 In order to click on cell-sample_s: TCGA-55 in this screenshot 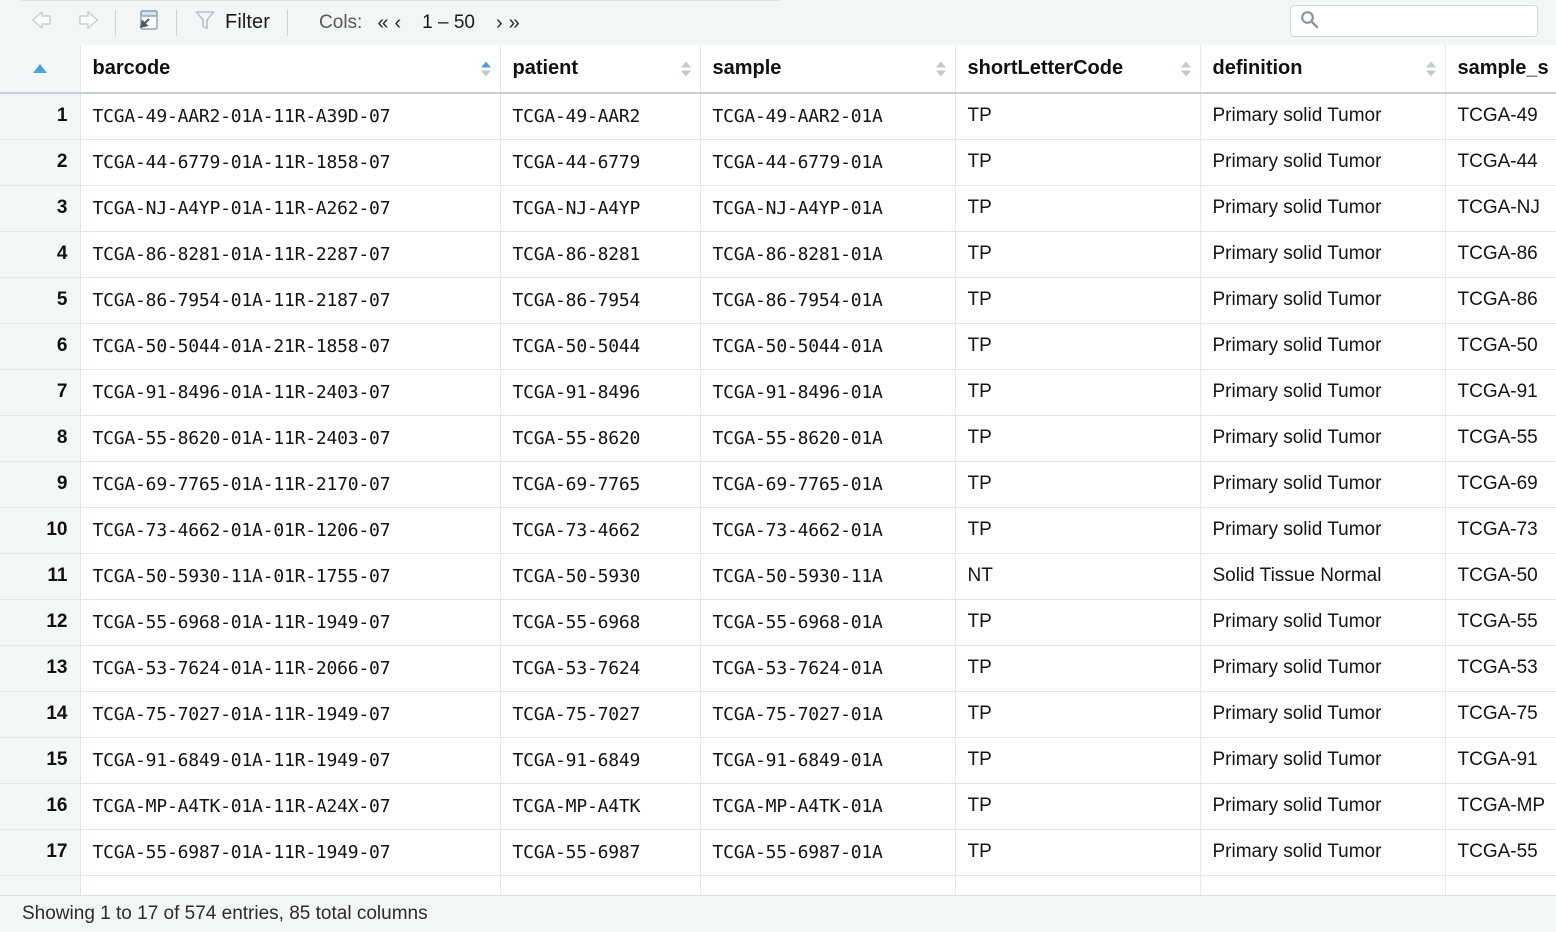, I will do `click(1500, 438)`.